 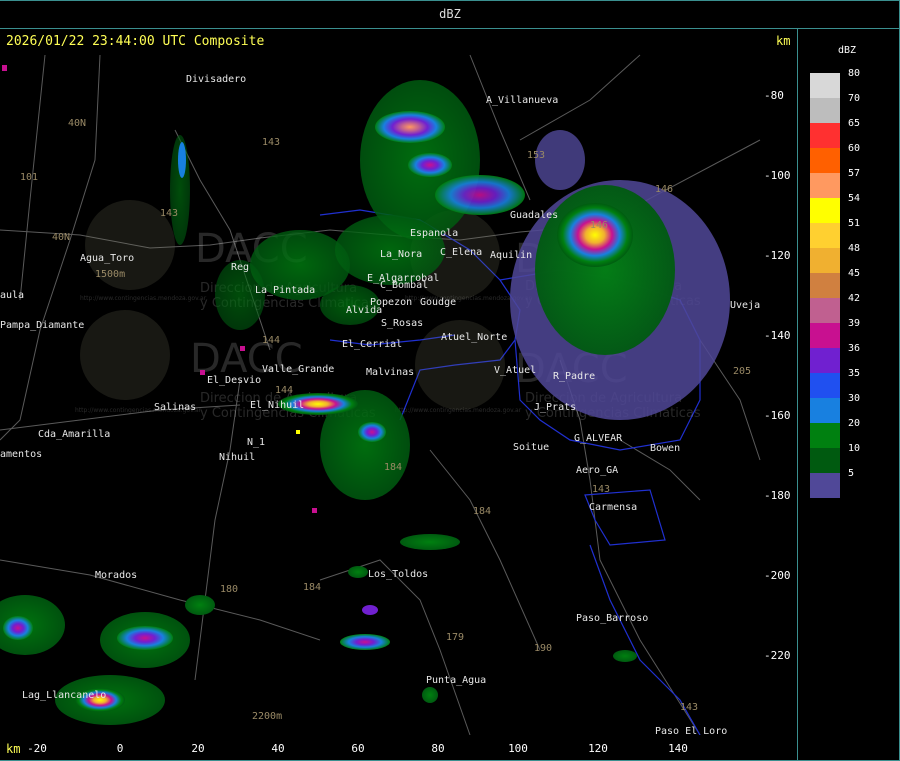 I want to click on x-tick: 40, so click(x=278, y=748).